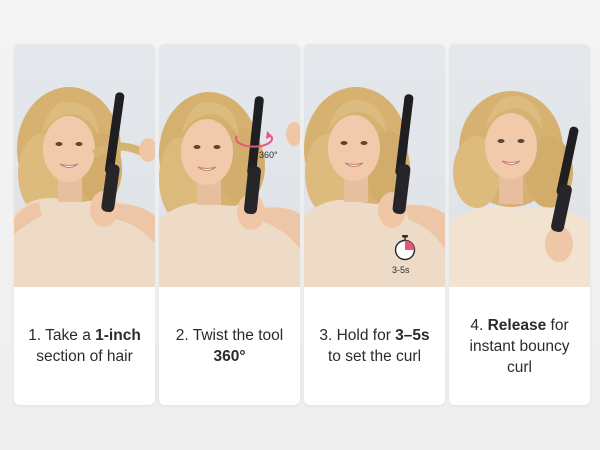  I want to click on step-3-photo: 3-5s, so click(374, 165).